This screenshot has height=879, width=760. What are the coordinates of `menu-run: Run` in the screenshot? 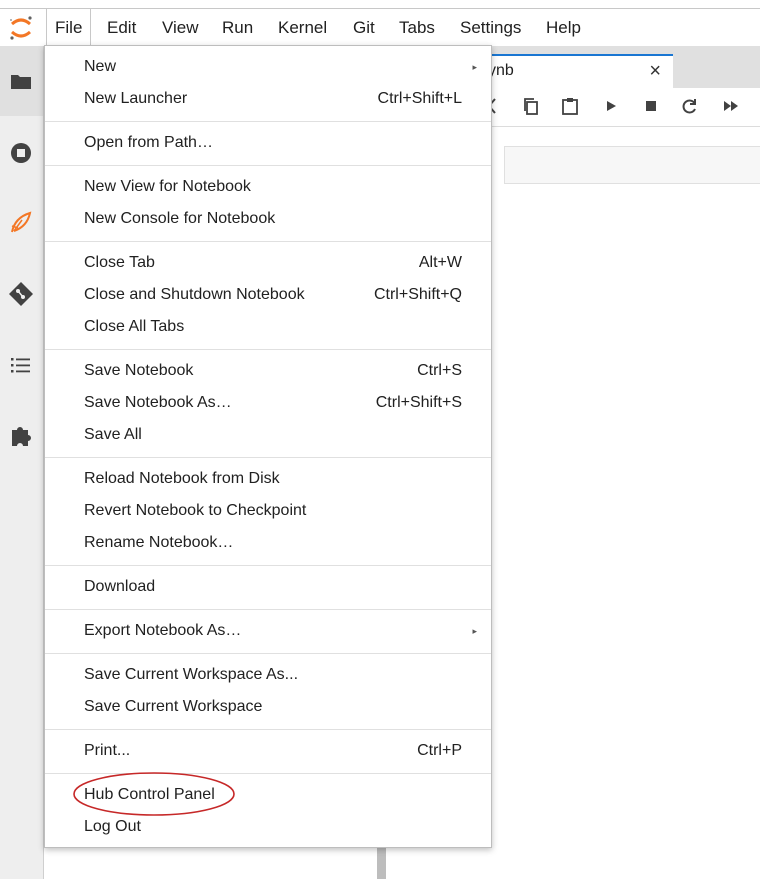 It's located at (237, 27).